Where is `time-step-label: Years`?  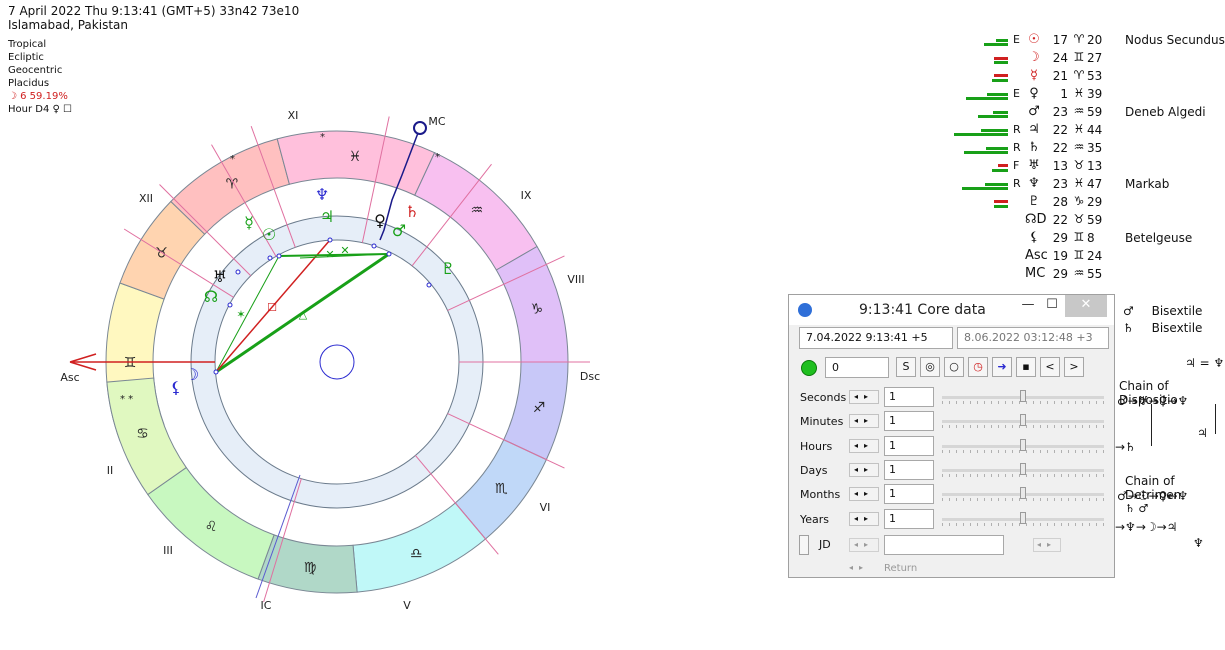 time-step-label: Years is located at coordinates (815, 519).